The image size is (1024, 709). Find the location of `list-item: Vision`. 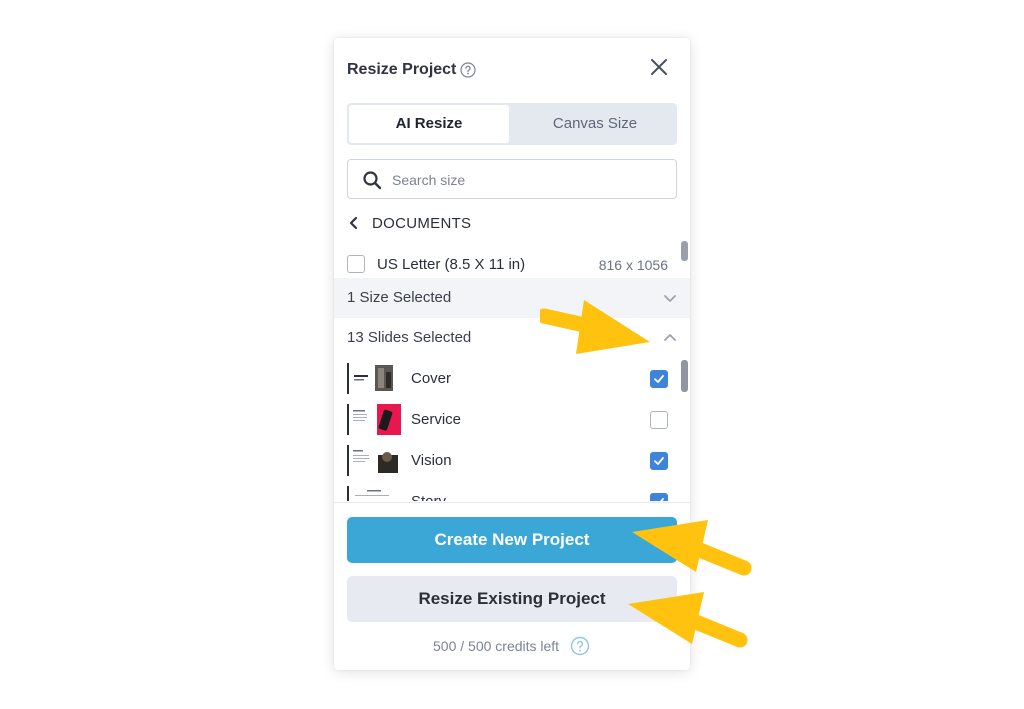

list-item: Vision is located at coordinates (512, 460).